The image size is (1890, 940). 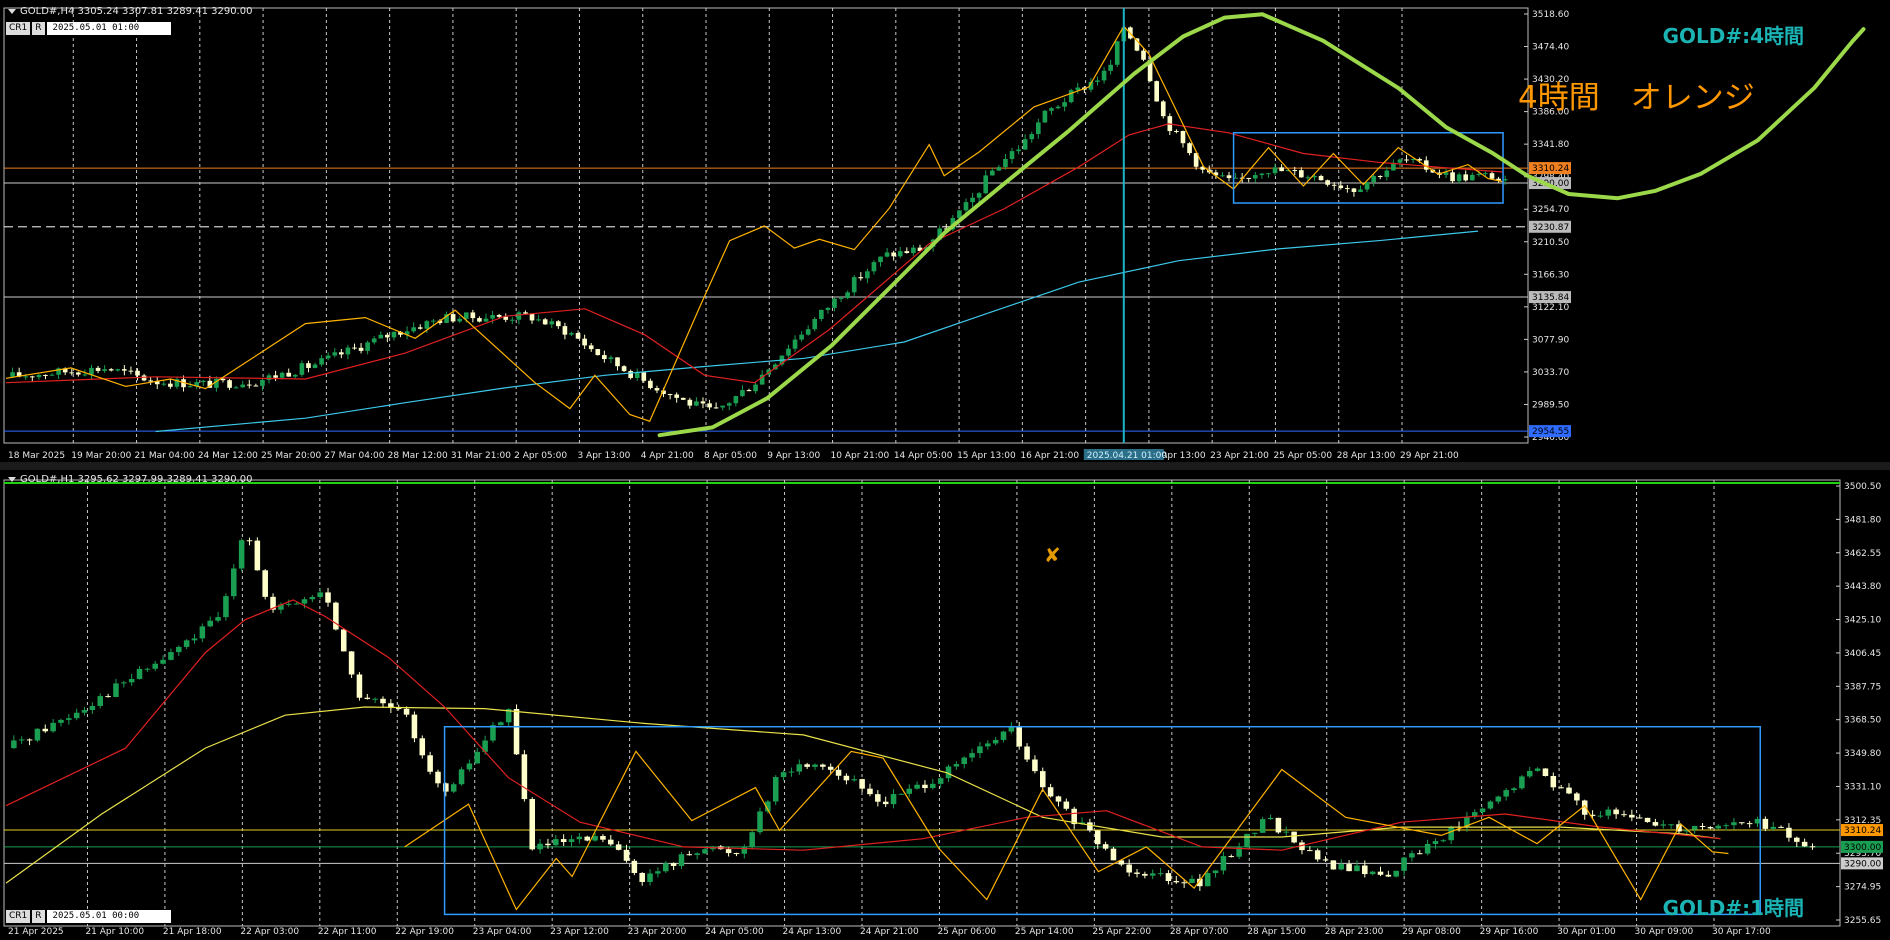 What do you see at coordinates (1862, 848) in the screenshot?
I see `price-line-label: 3300.00` at bounding box center [1862, 848].